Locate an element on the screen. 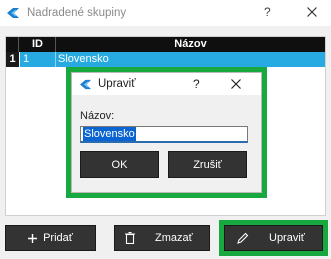 The width and height of the screenshot is (331, 259). dialog-help-button: ? is located at coordinates (196, 84).